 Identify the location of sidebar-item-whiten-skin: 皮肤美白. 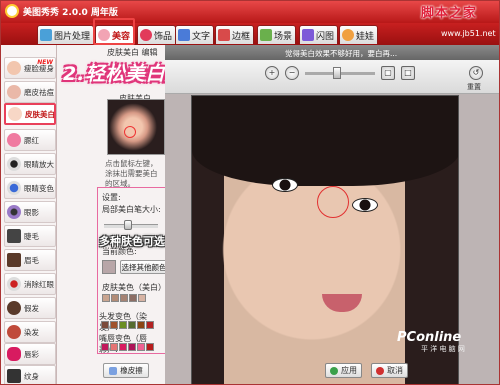
(30, 114).